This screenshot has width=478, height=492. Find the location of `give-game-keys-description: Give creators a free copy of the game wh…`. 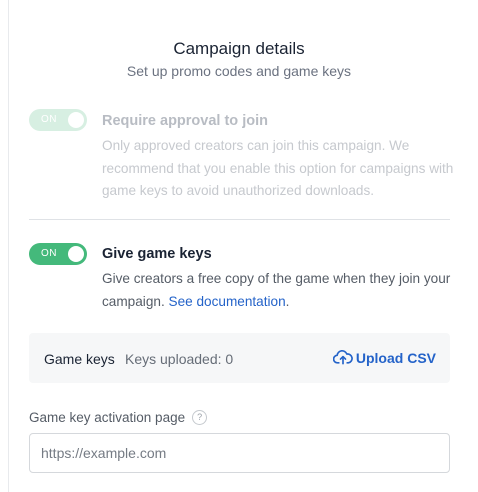

give-game-keys-description: Give creators a free copy of the game wh… is located at coordinates (282, 290).